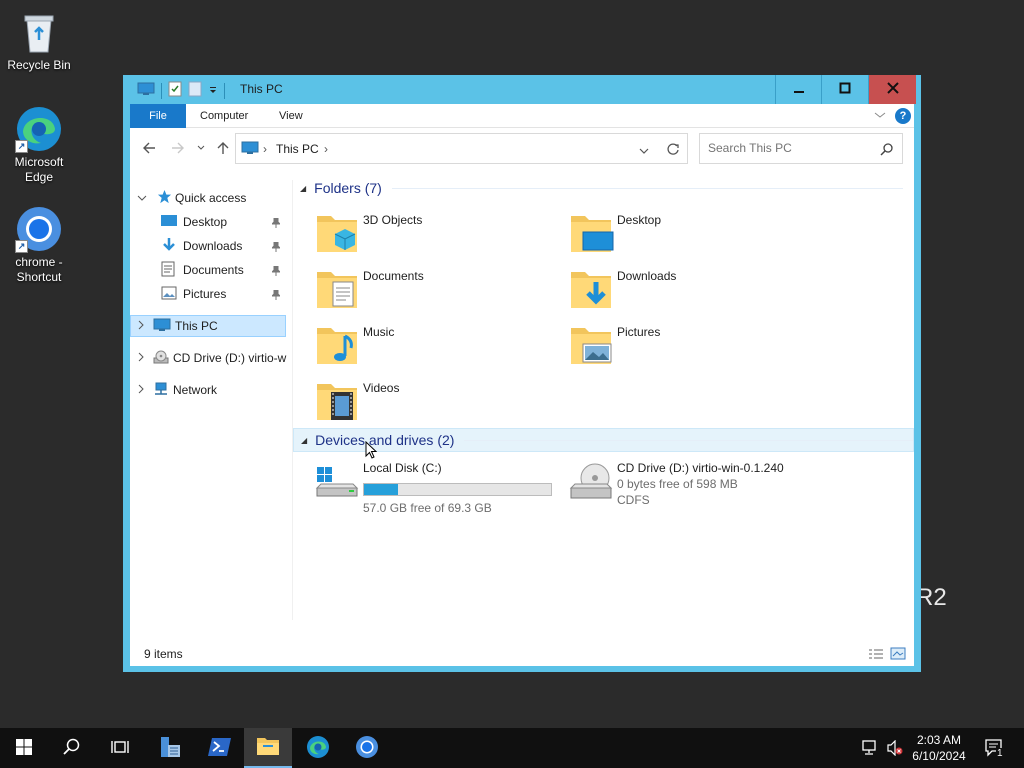 The width and height of the screenshot is (1024, 768). Describe the element at coordinates (39, 169) in the screenshot. I see `desktop-icon-label: Microsoft Edge` at that location.